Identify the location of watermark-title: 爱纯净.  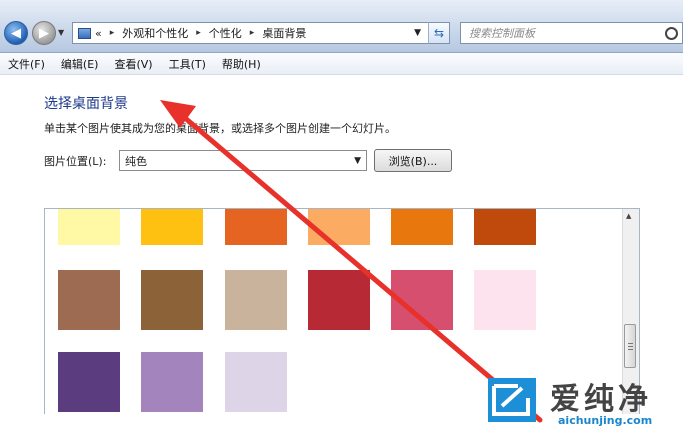
(601, 399).